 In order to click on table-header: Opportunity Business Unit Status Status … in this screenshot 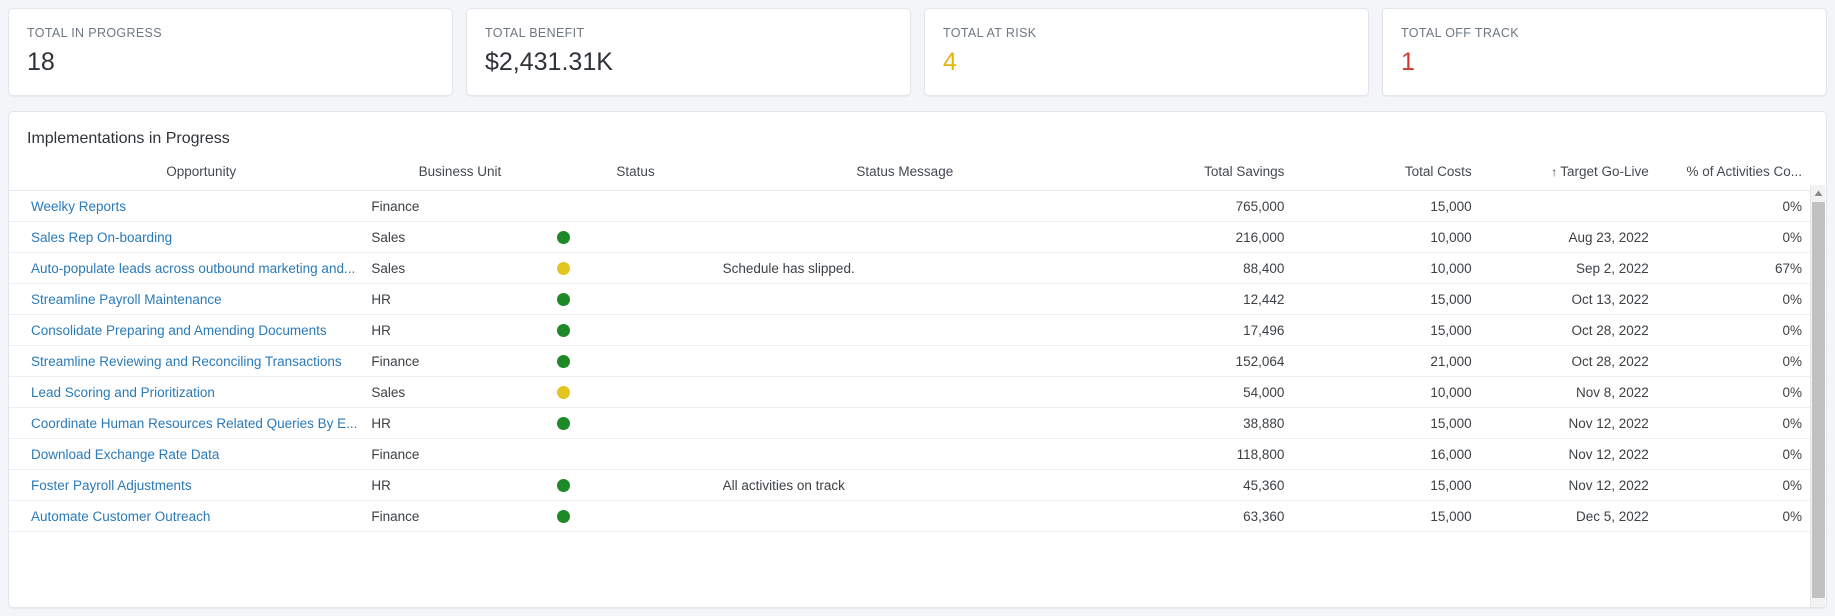, I will do `click(917, 177)`.